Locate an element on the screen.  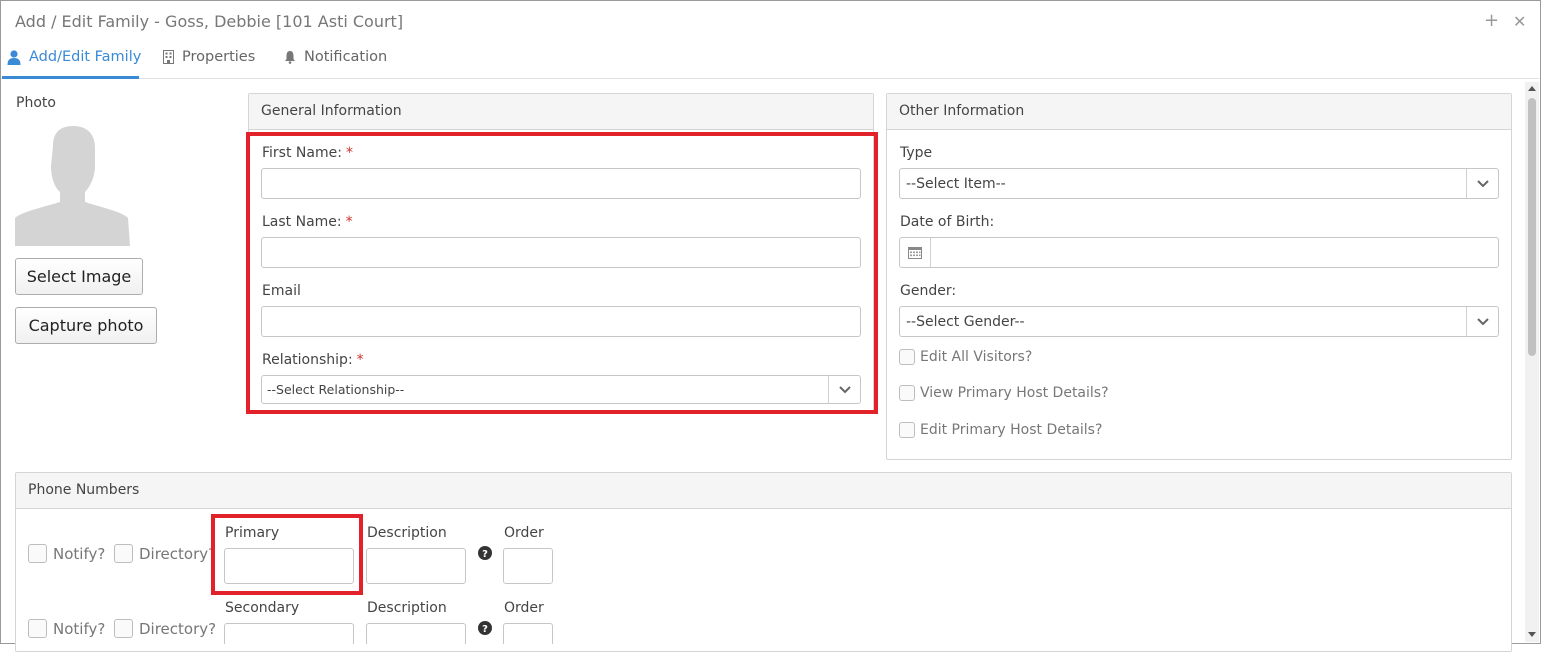
close-icon: ✕ is located at coordinates (1520, 21).